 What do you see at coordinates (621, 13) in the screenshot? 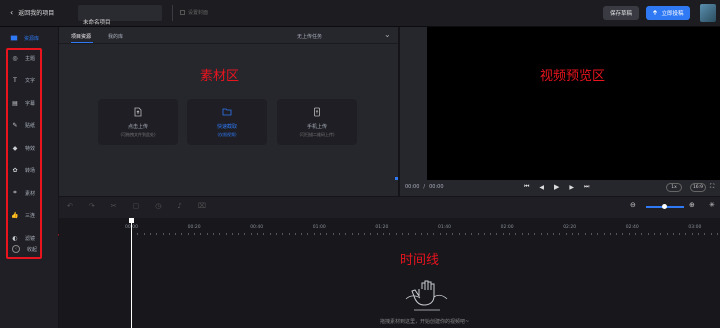
I see `save-draft-button: 保存草稿` at bounding box center [621, 13].